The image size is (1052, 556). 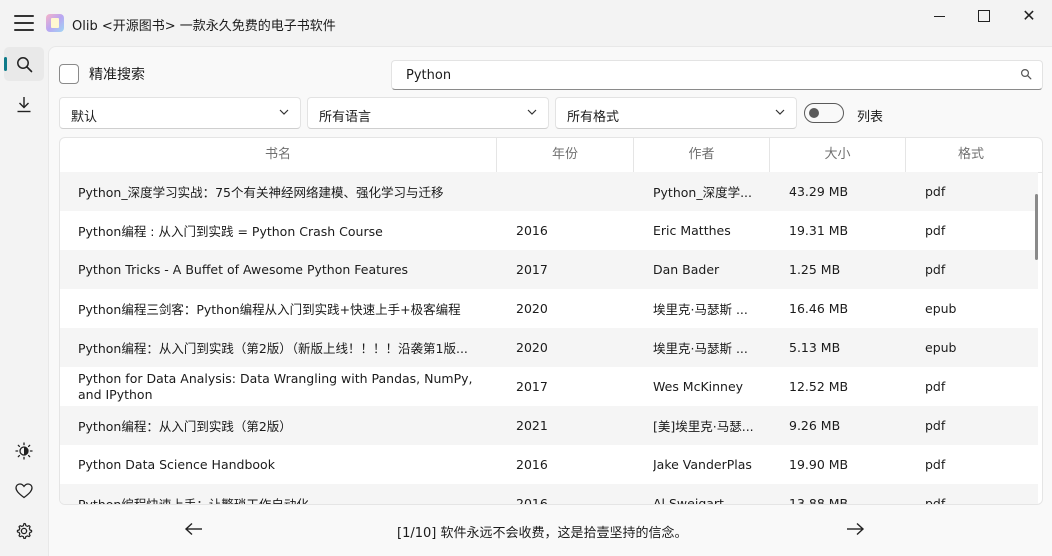 What do you see at coordinates (676, 113) in the screenshot?
I see `format-dropdown: 所有格式` at bounding box center [676, 113].